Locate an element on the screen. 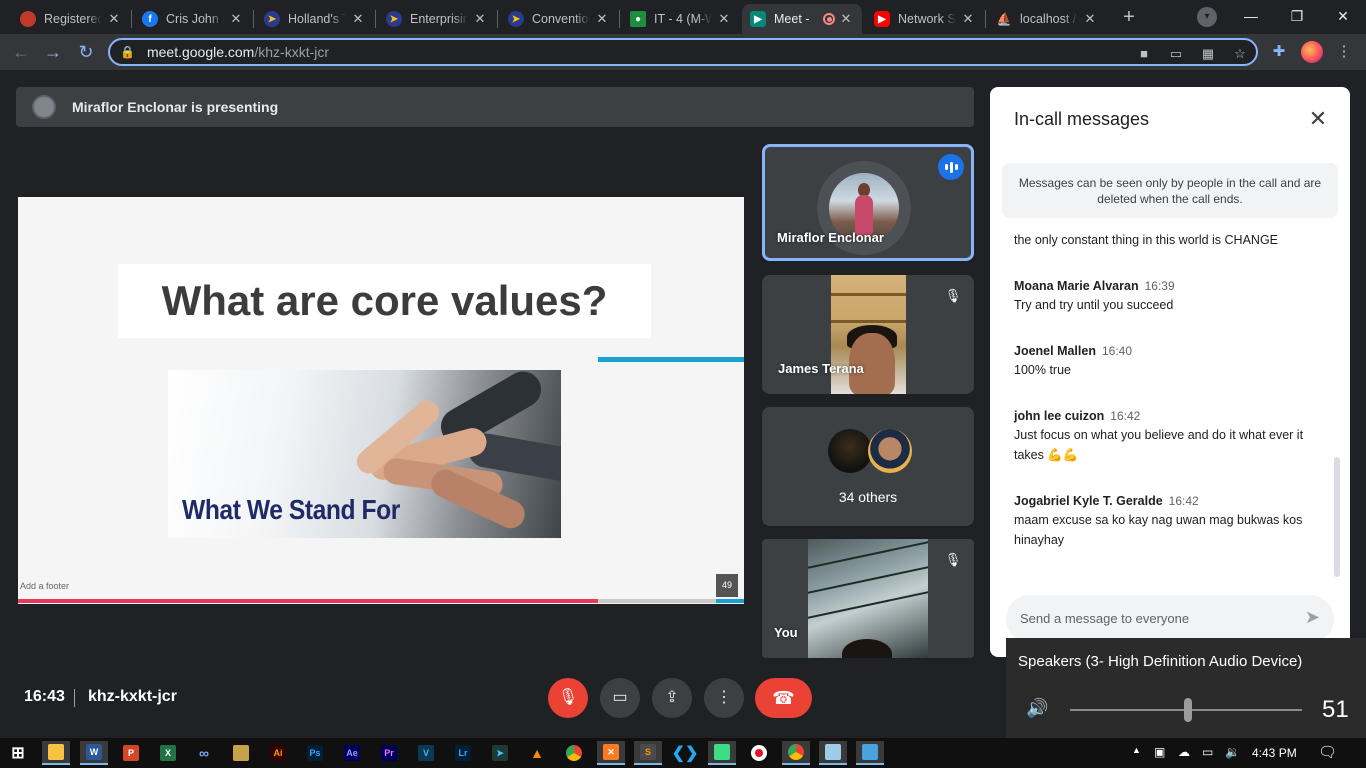 This screenshot has height=768, width=1366. browser-tab: ➤ Convention ✕ is located at coordinates (559, 19).